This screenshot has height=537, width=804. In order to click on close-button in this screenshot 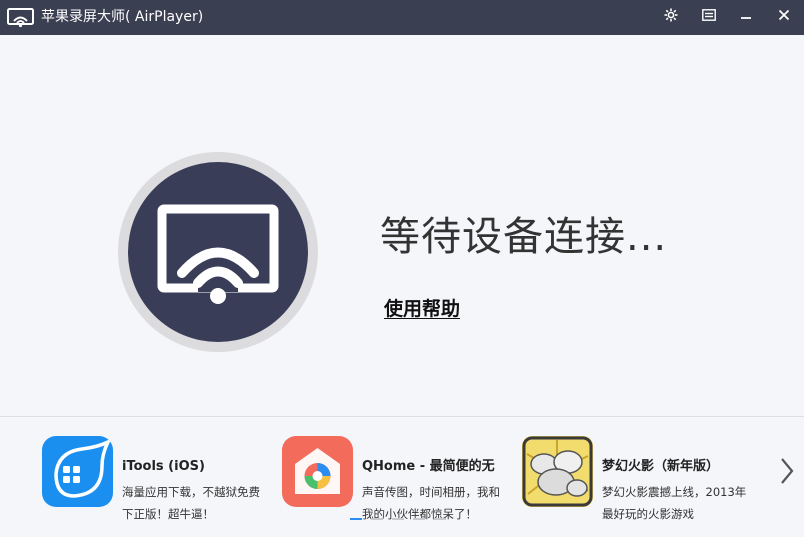, I will do `click(784, 15)`.